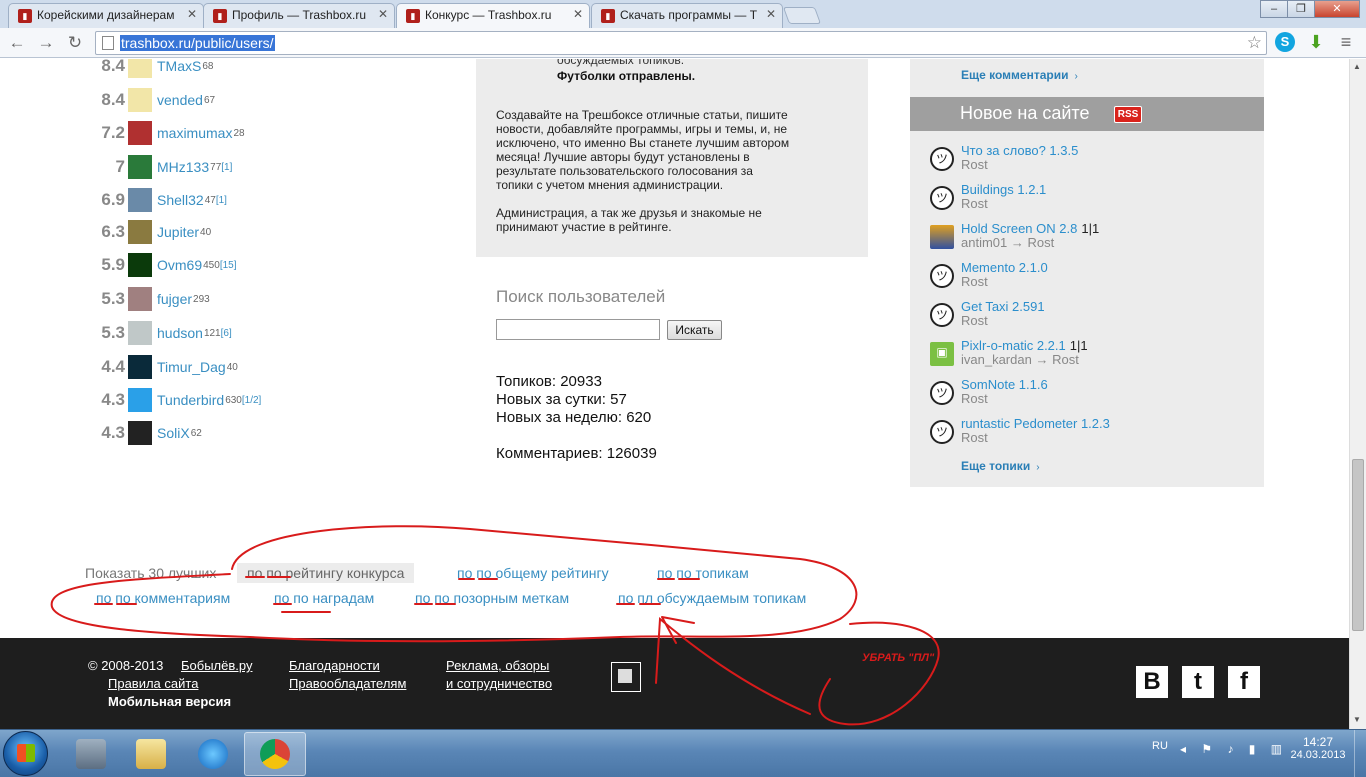  I want to click on news-title-link: runtastic Pedometer 1.2.3, so click(1035, 423).